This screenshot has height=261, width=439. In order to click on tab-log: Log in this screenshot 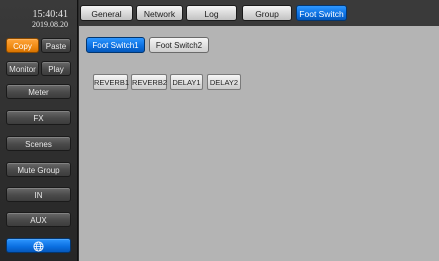, I will do `click(211, 13)`.